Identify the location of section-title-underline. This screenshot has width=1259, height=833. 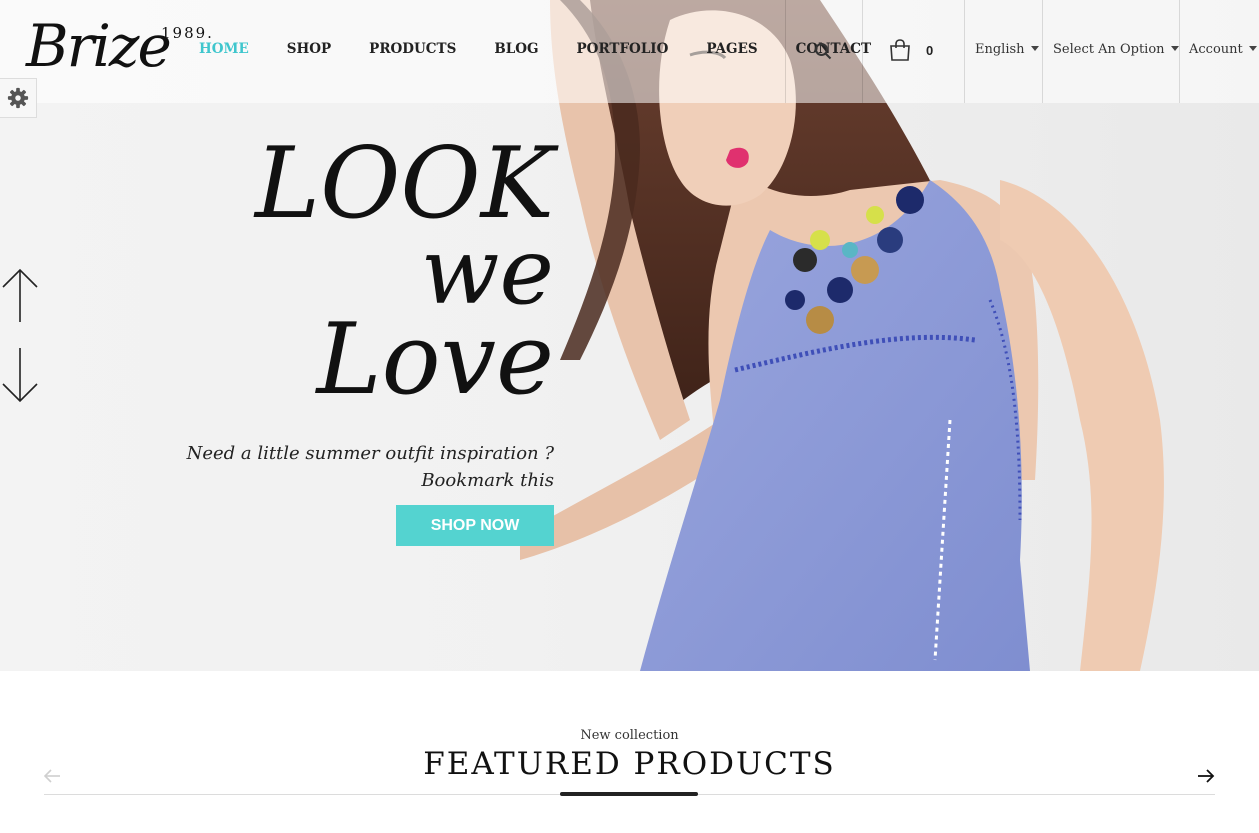
(629, 794).